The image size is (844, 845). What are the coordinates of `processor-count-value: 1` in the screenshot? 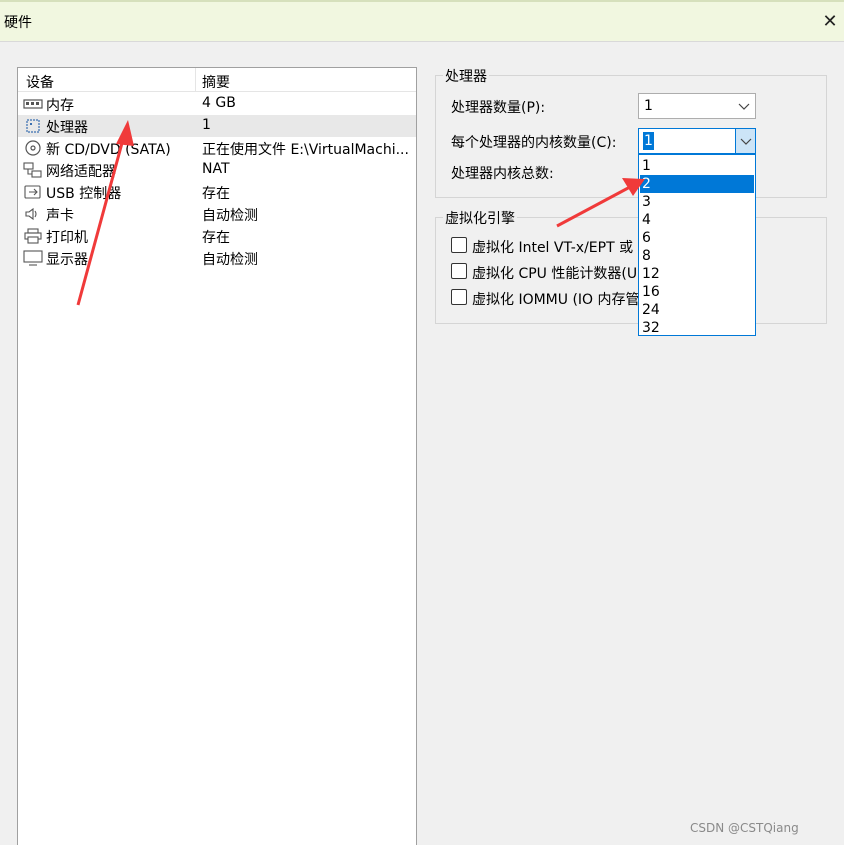 It's located at (648, 106).